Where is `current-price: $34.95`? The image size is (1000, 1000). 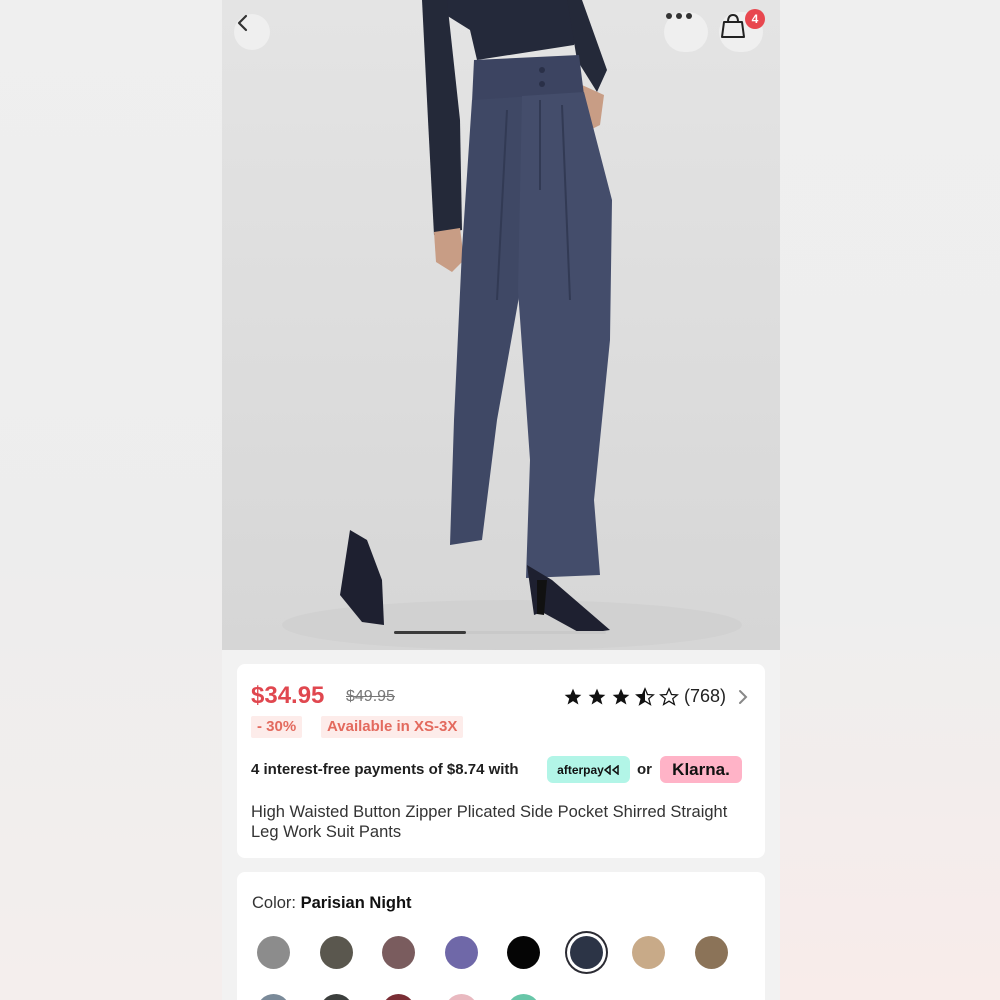 current-price: $34.95 is located at coordinates (288, 695).